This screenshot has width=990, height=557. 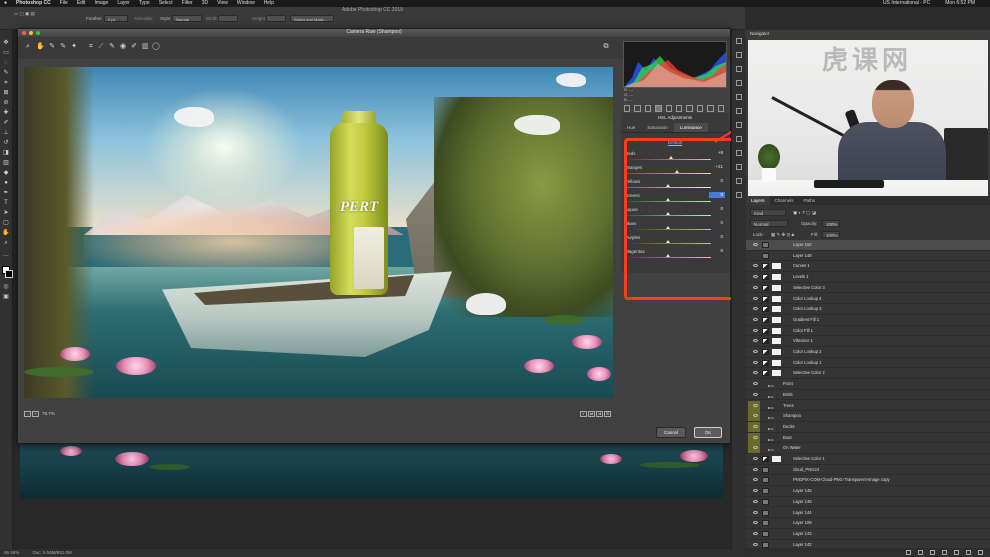 What do you see at coordinates (868, 534) in the screenshot?
I see `layer-row: Layer 143` at bounding box center [868, 534].